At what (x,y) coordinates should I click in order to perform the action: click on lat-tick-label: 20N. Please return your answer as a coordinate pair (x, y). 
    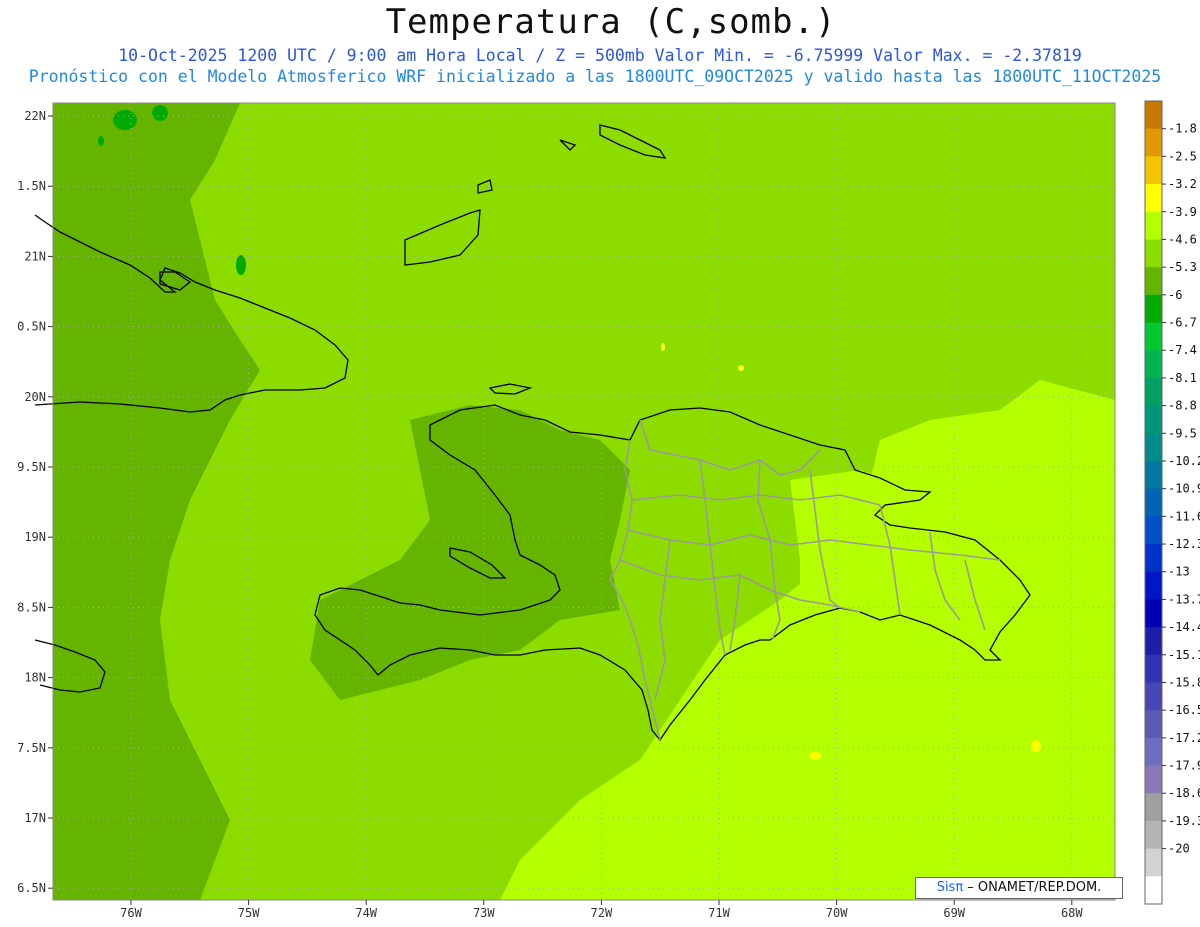
    Looking at the image, I should click on (35, 397).